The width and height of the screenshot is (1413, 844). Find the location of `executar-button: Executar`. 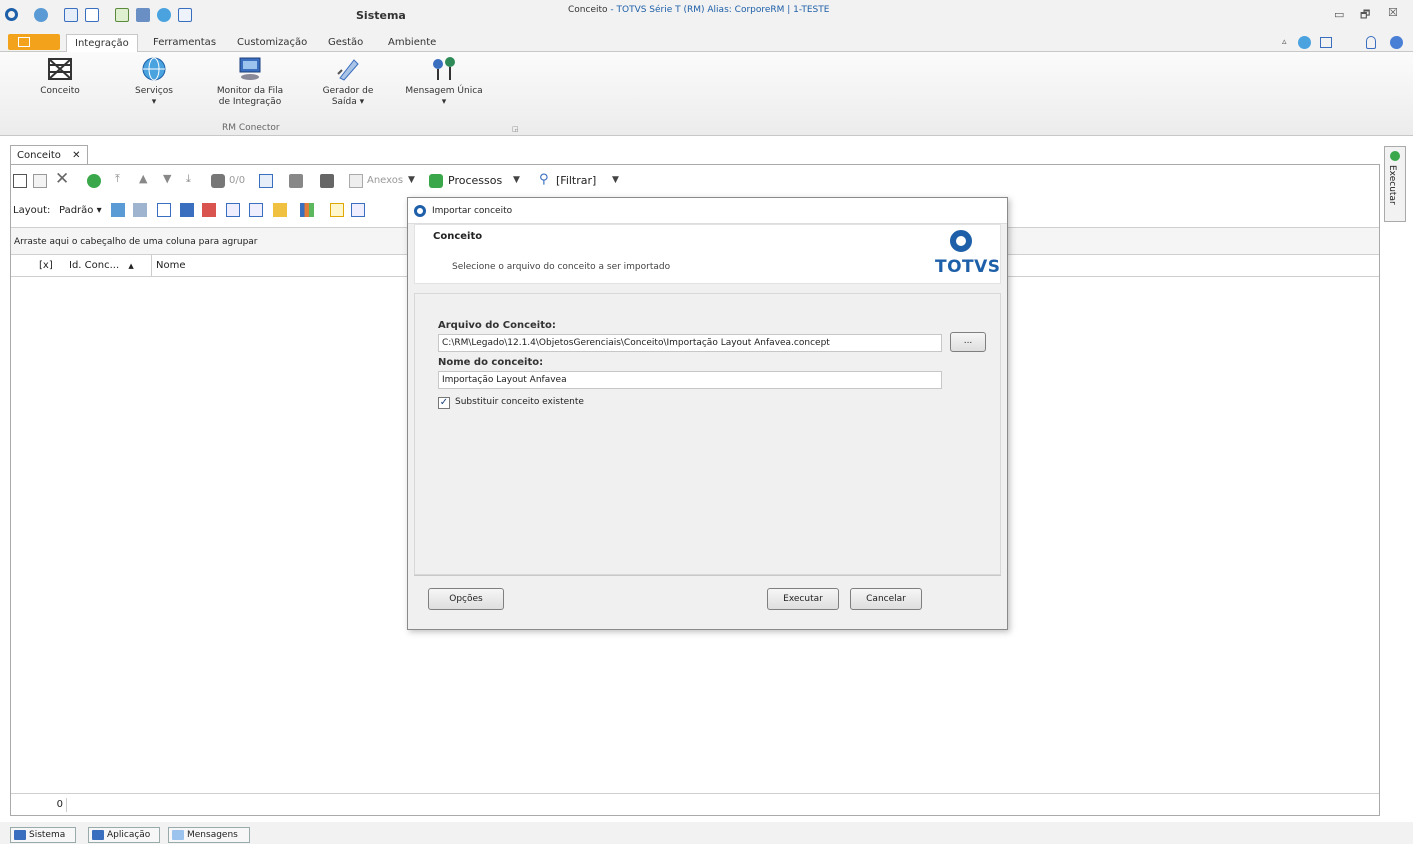

executar-button: Executar is located at coordinates (803, 599).